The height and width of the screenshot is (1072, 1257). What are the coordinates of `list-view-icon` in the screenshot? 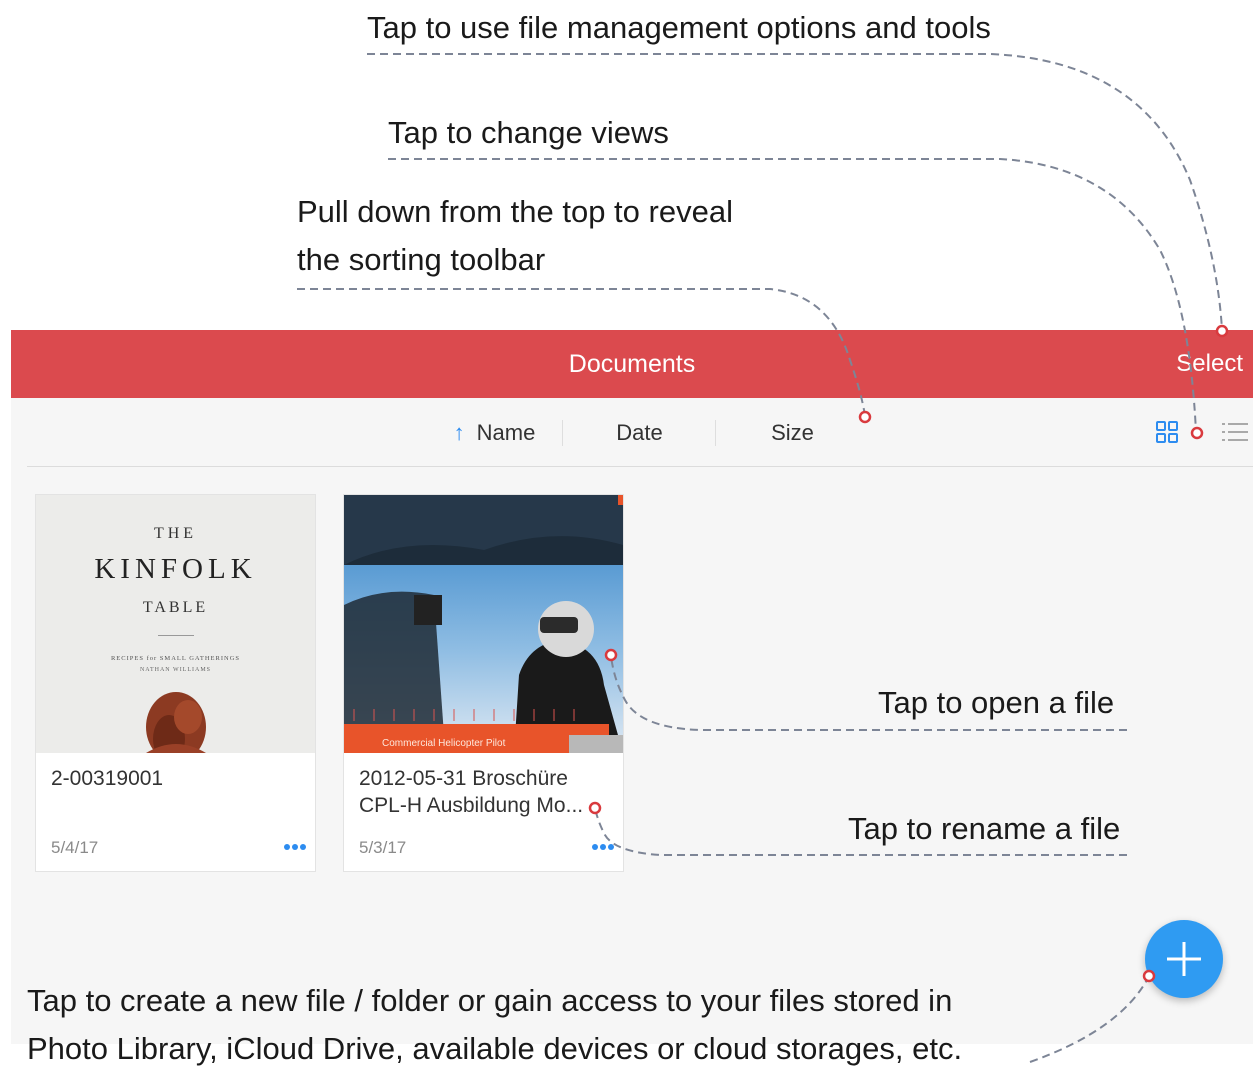 It's located at (1235, 432).